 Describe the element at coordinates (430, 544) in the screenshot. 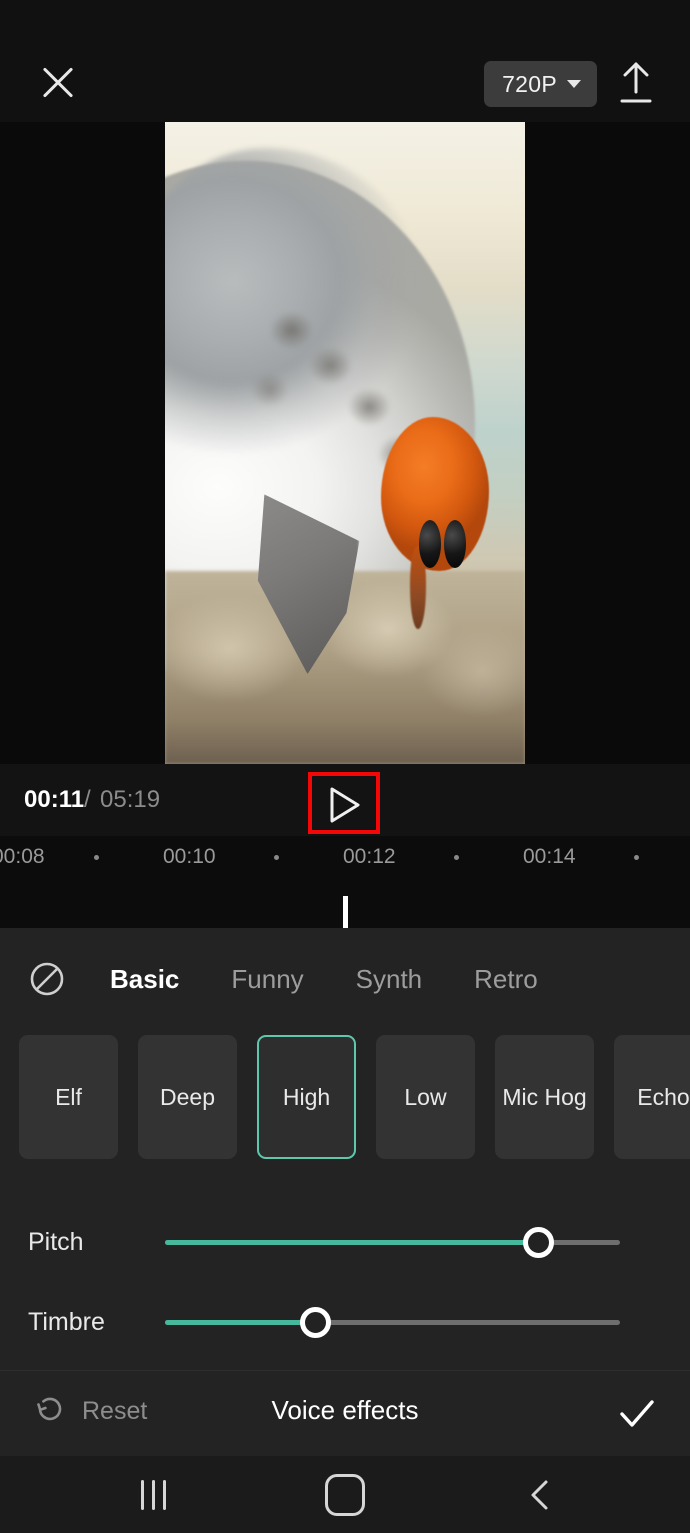

I see `crab-eye-left` at that location.